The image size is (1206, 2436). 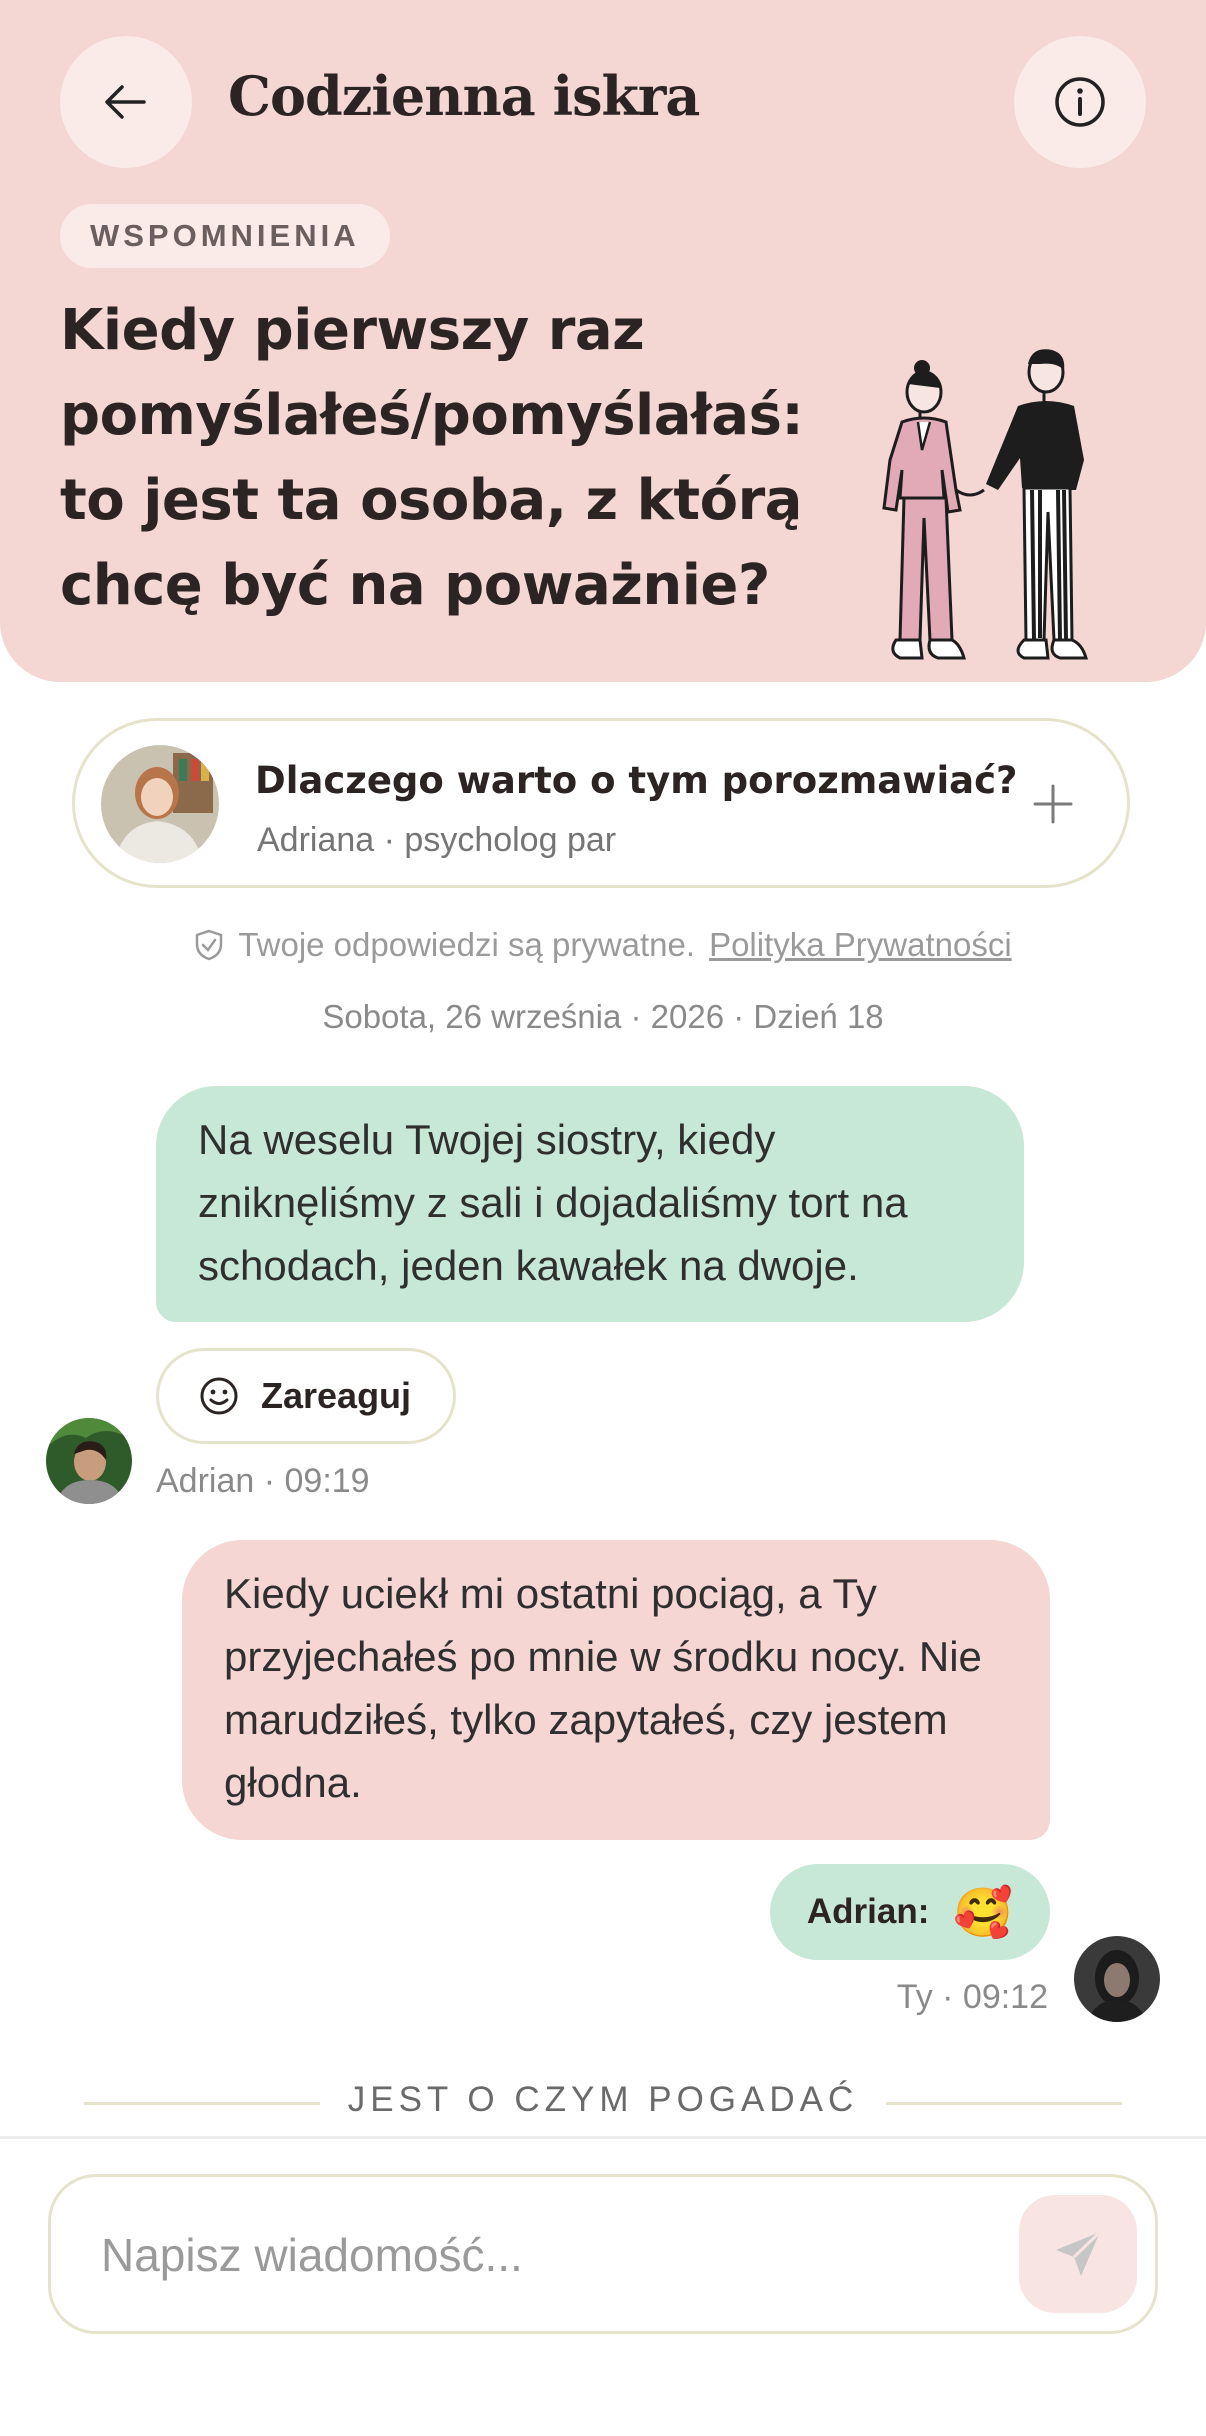 I want to click on composer-separator, so click(x=603, y=2137).